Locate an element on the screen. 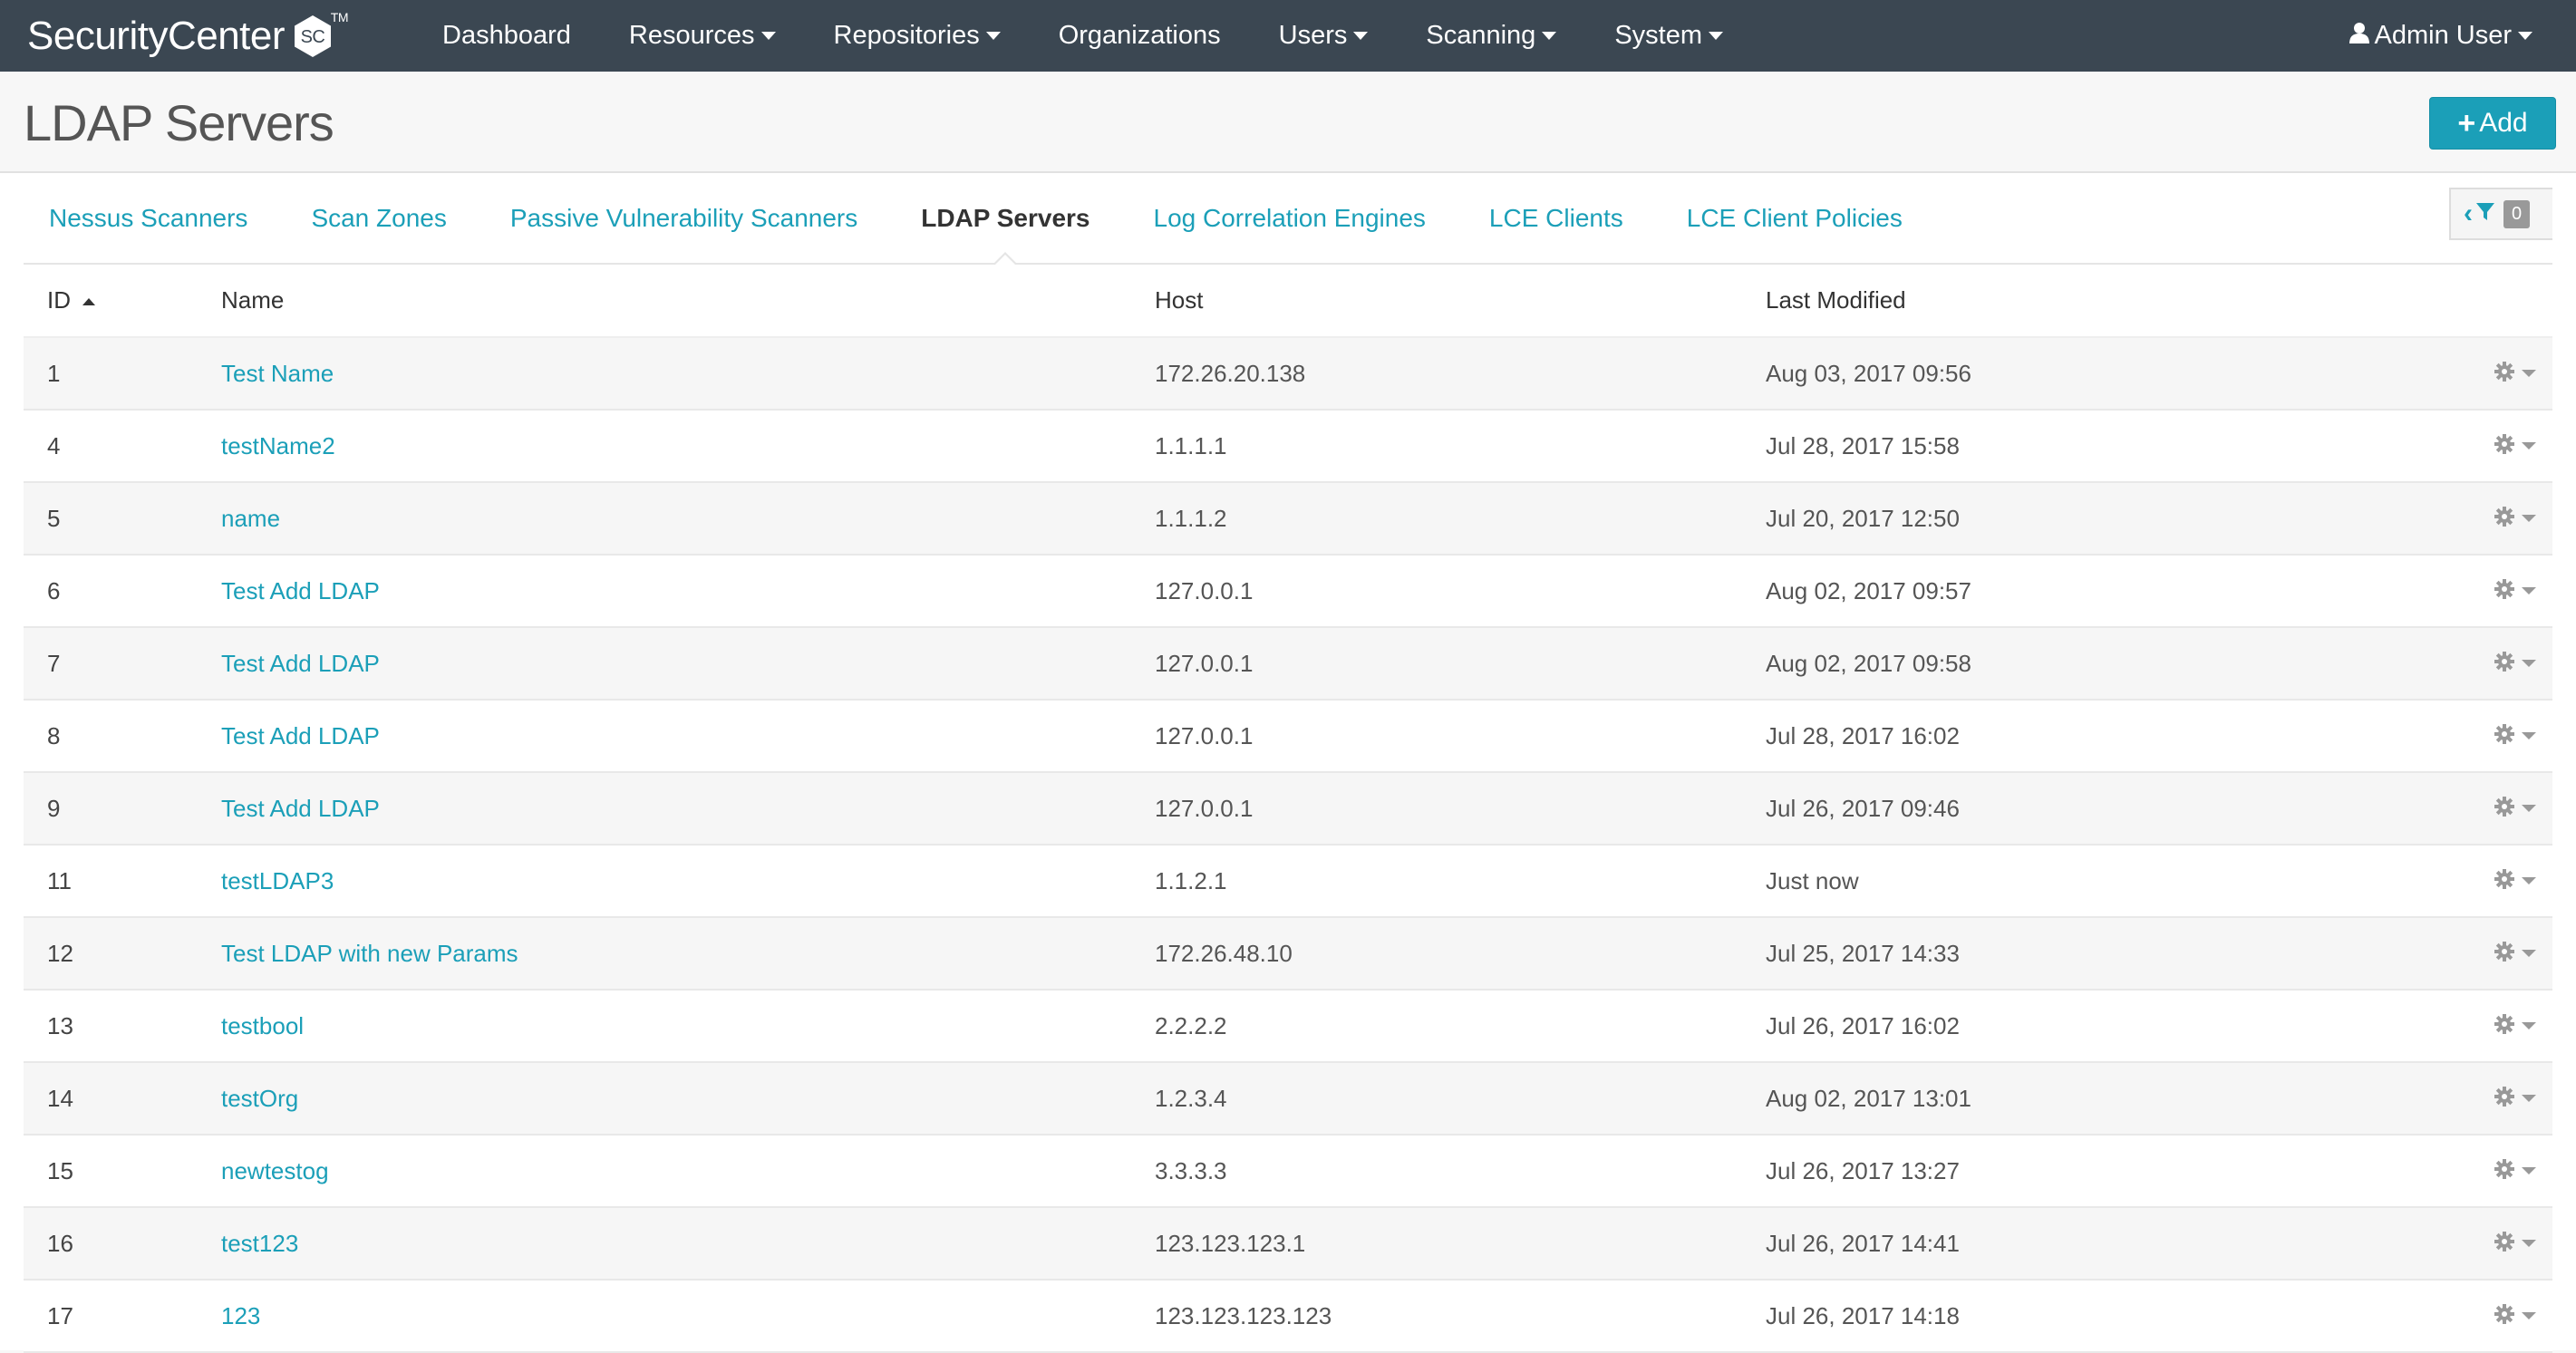 The height and width of the screenshot is (1353, 2576). filter-toggle-button: ‹ 0 is located at coordinates (2500, 214).